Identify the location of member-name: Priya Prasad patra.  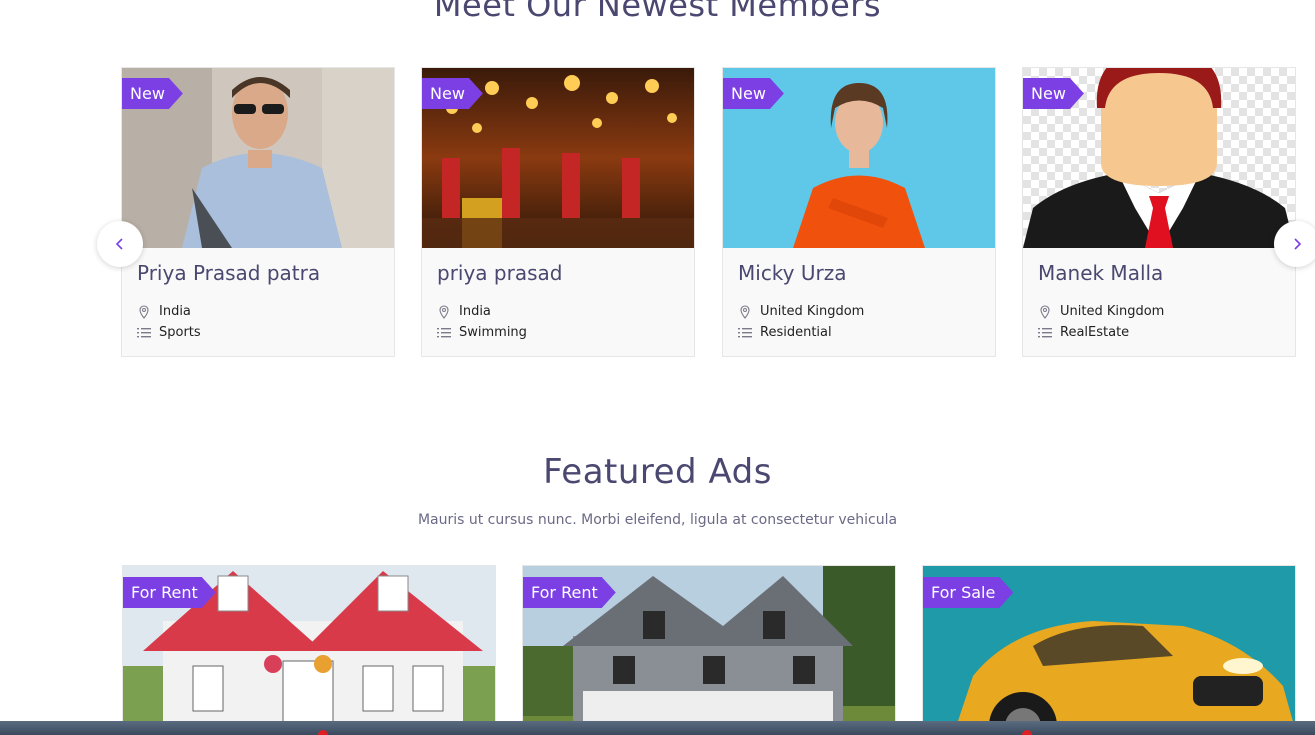
(228, 273).